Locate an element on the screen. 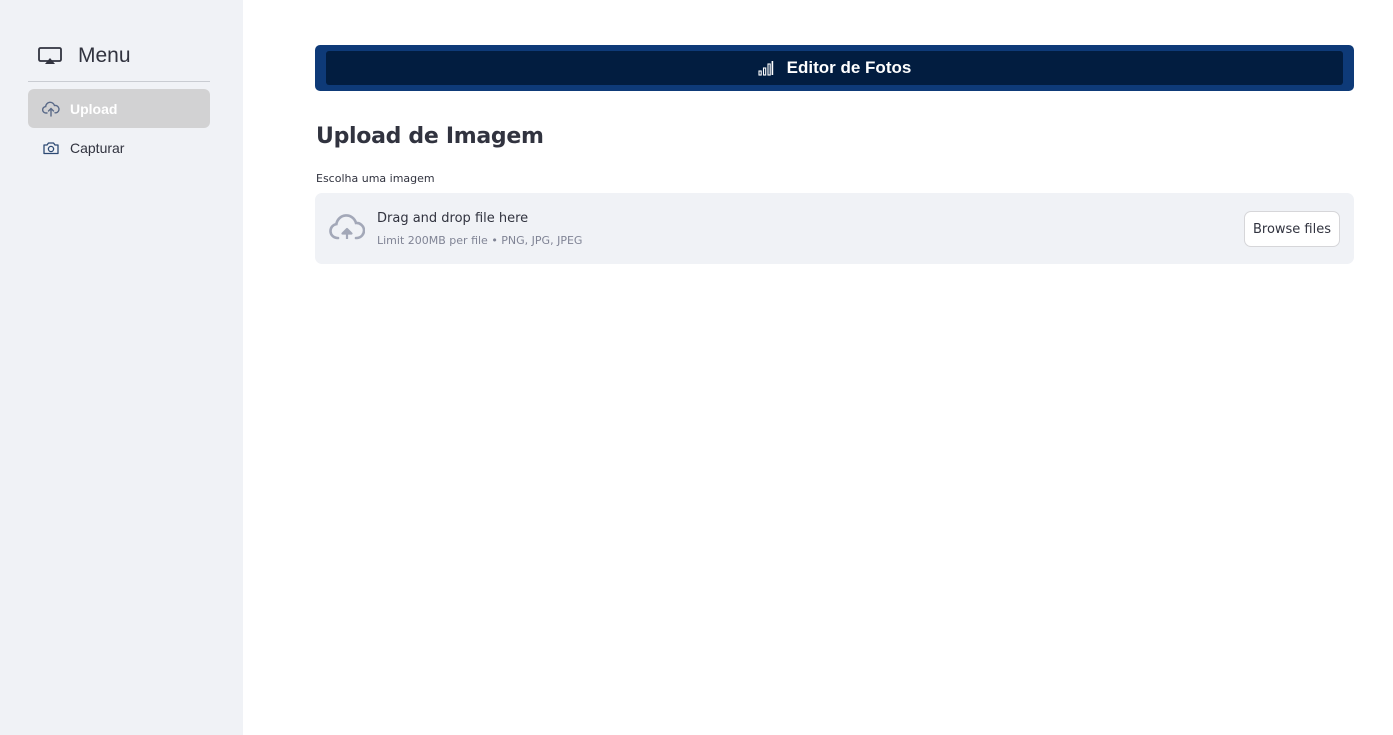  app-title: Editor de Fotos is located at coordinates (849, 67).